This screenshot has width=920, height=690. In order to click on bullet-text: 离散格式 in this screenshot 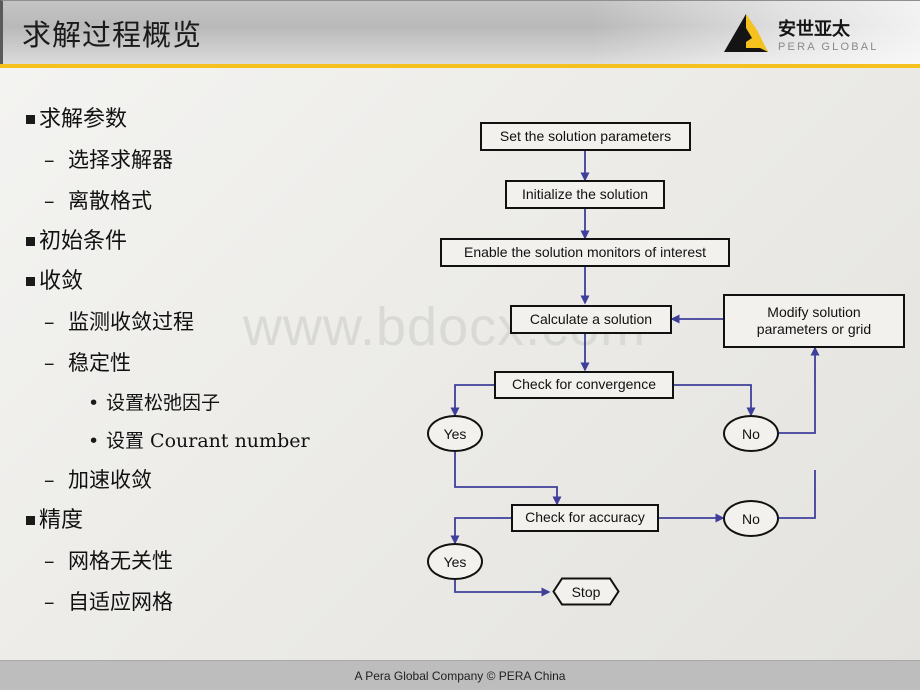, I will do `click(110, 201)`.